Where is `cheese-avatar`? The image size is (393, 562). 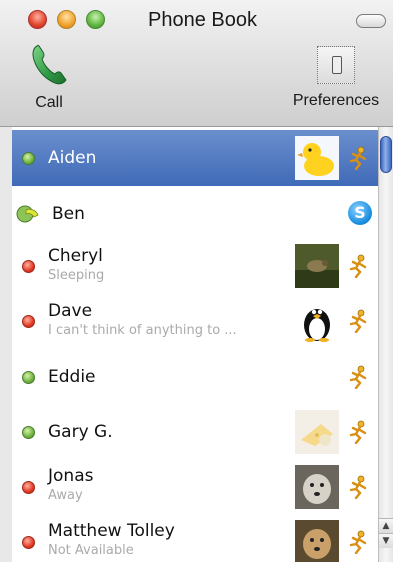
cheese-avatar is located at coordinates (317, 432).